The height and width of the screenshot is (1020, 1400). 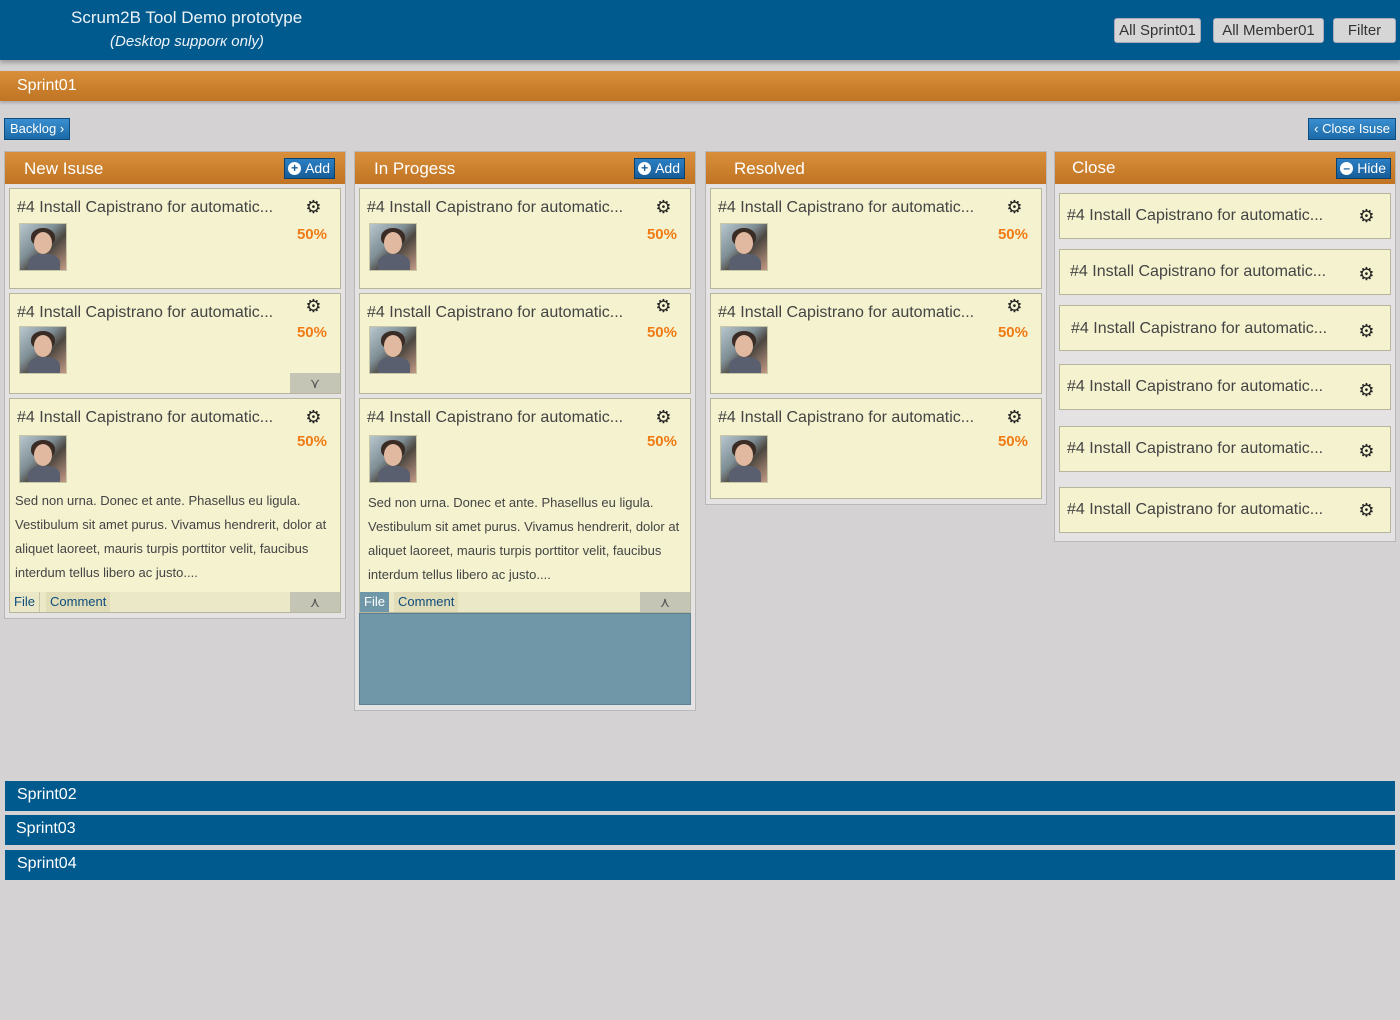 What do you see at coordinates (1356, 128) in the screenshot?
I see `close-issue-label: Close Isuse` at bounding box center [1356, 128].